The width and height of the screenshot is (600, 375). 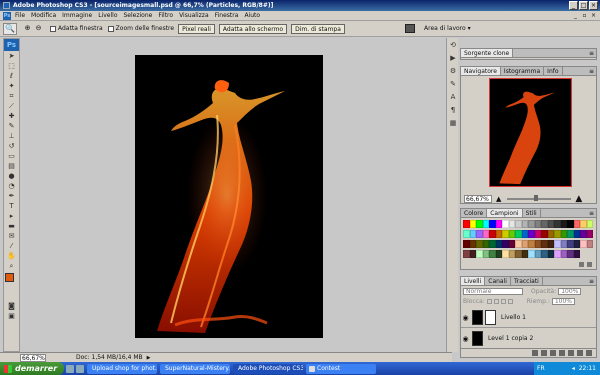 What do you see at coordinates (510, 301) in the screenshot?
I see `lock-all-icon` at bounding box center [510, 301].